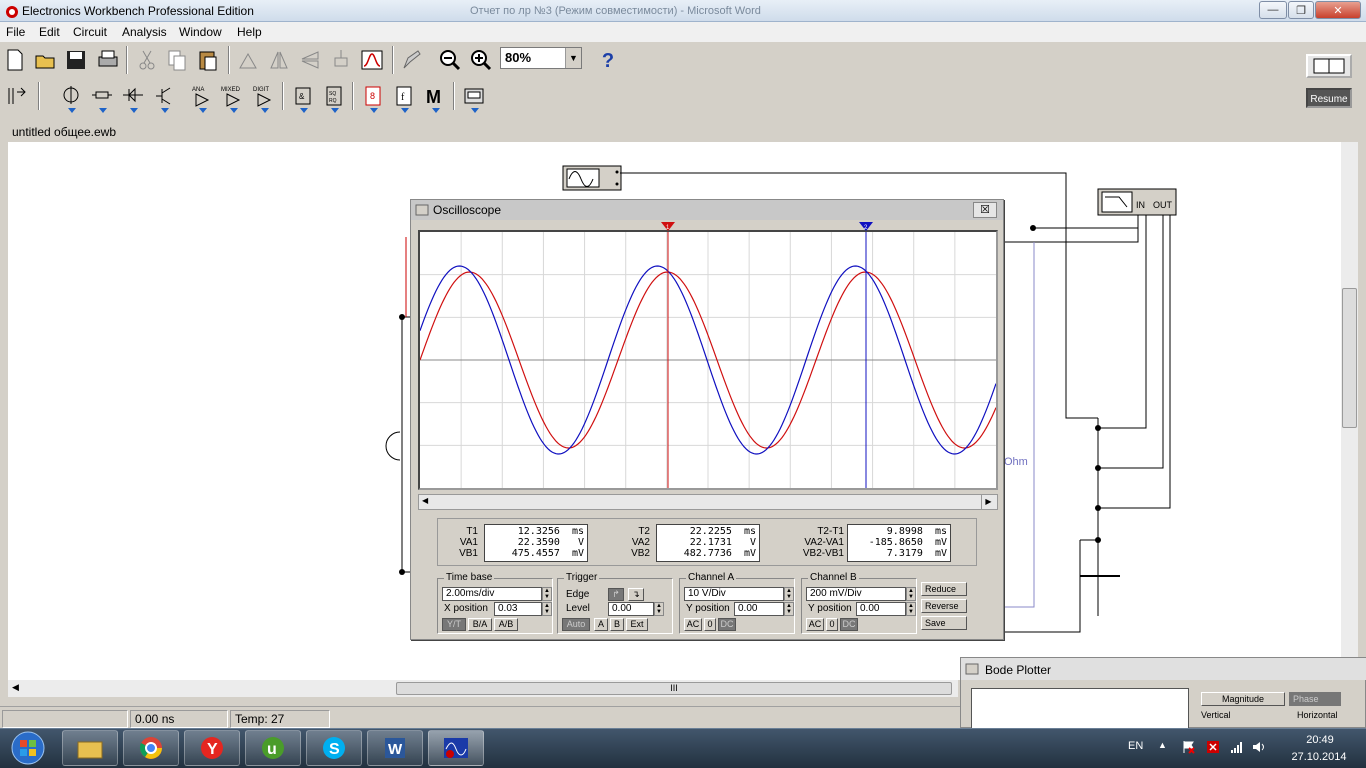 The height and width of the screenshot is (768, 1366). Describe the element at coordinates (1135, 746) in the screenshot. I see `language-indicator: EN` at that location.